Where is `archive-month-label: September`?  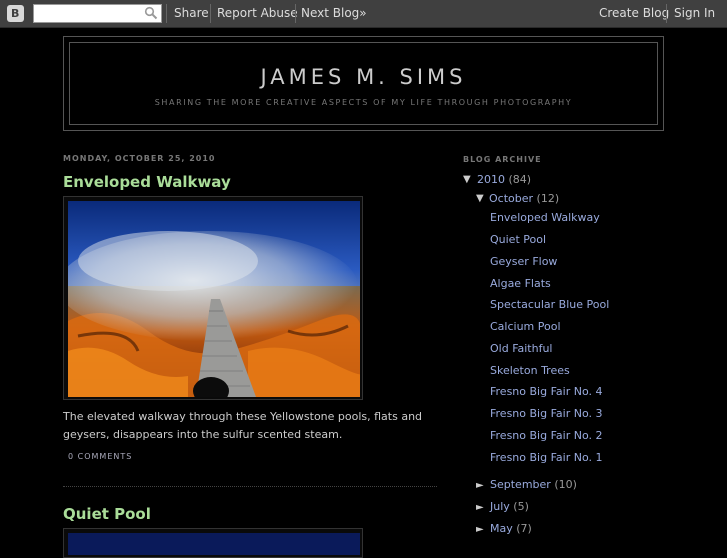 archive-month-label: September is located at coordinates (520, 484).